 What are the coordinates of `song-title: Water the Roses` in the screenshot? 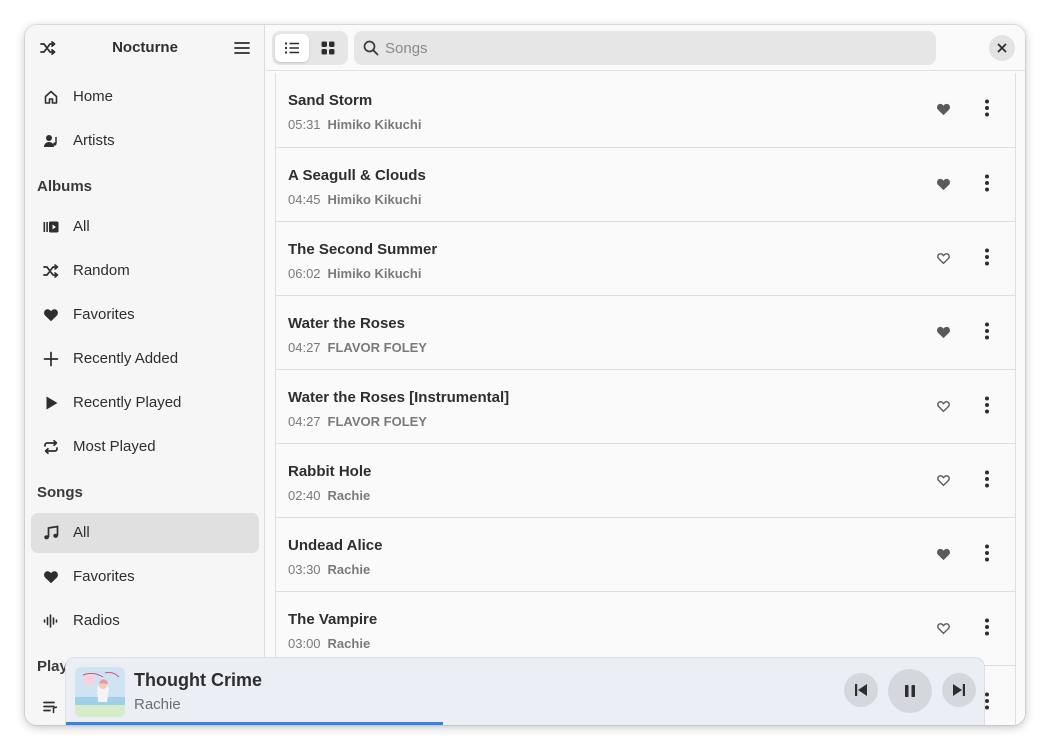 It's located at (346, 323).